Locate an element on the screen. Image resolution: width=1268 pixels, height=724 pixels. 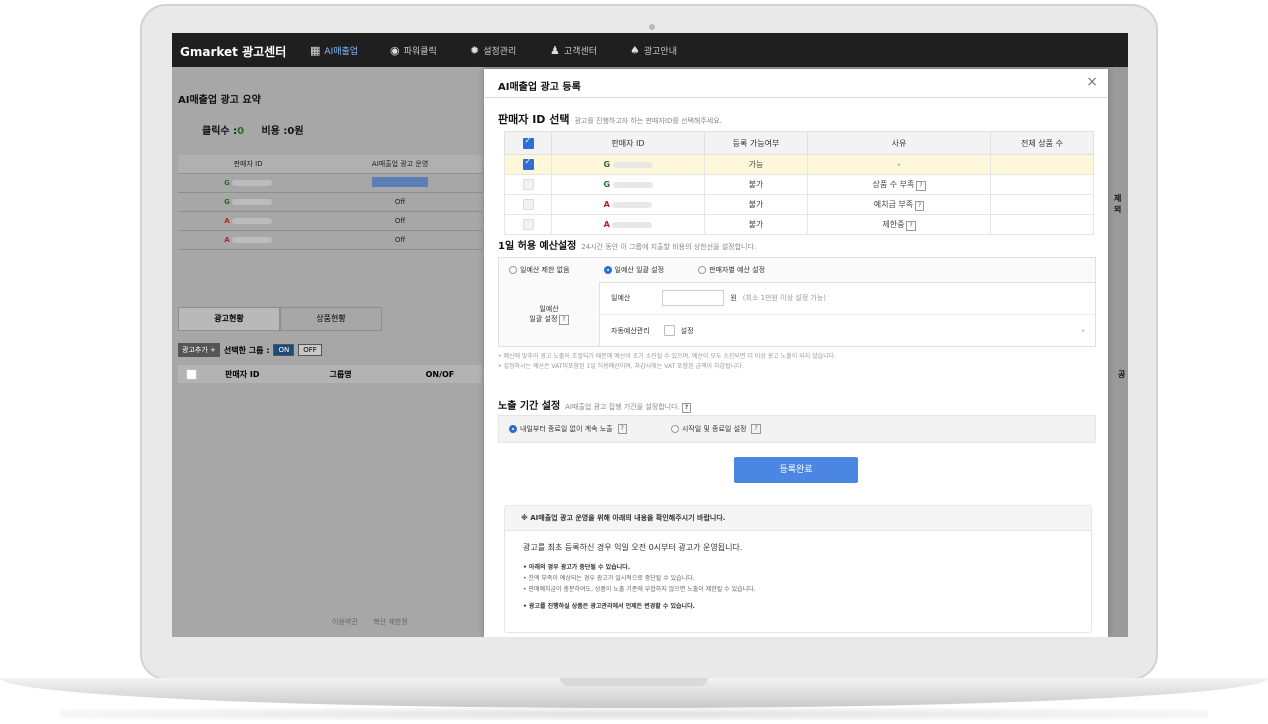
close-icon: × is located at coordinates (1092, 82).